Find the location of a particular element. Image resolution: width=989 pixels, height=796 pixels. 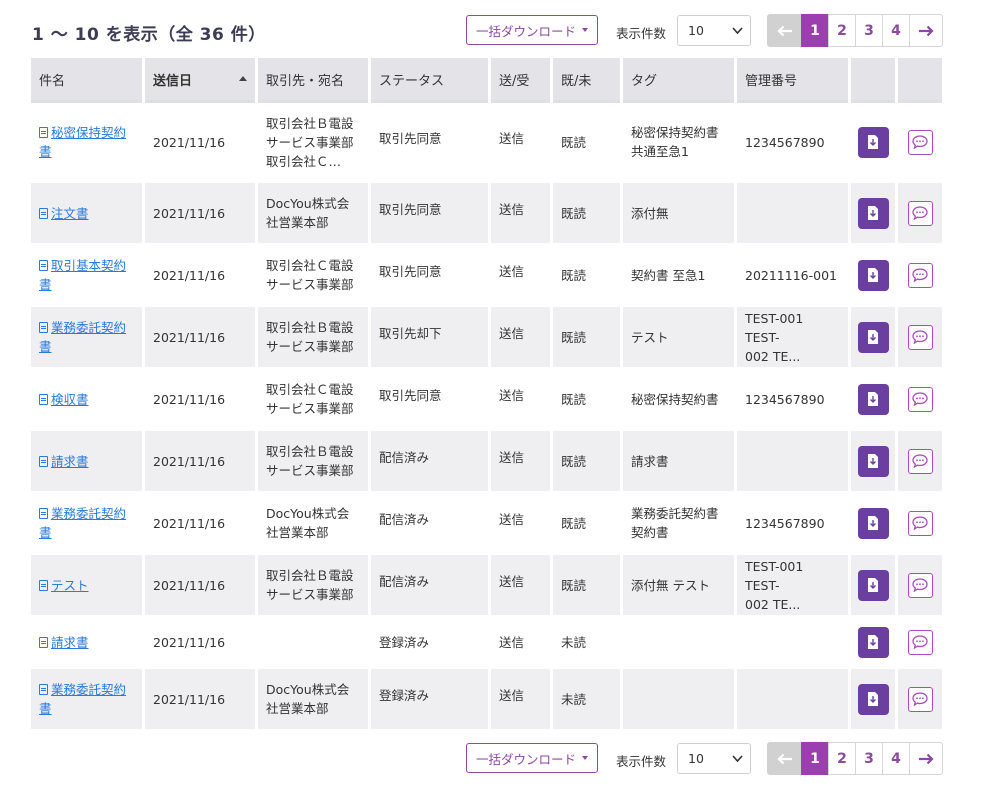

arrow-left-icon is located at coordinates (784, 30).